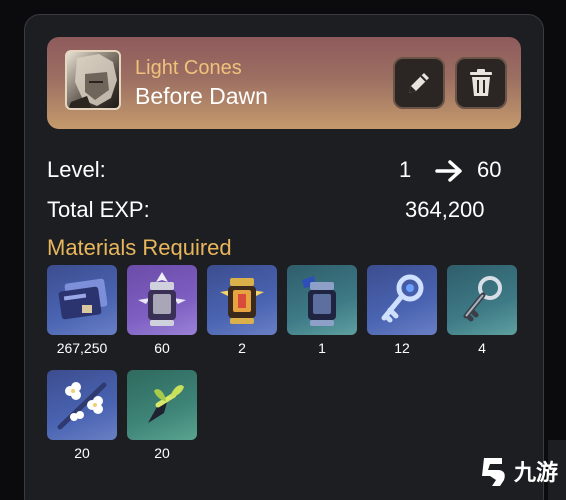  Describe the element at coordinates (82, 348) in the screenshot. I see `material-count: 267,250` at that location.